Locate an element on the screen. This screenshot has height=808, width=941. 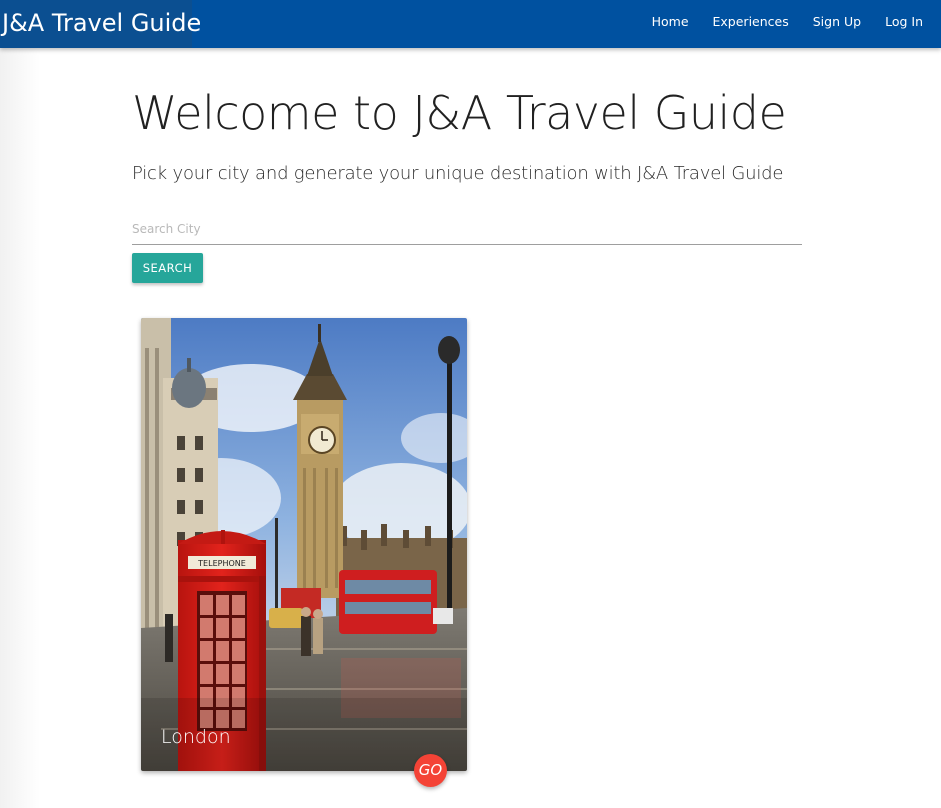
brand-logo: J&A Travel Guide is located at coordinates (100, 24).